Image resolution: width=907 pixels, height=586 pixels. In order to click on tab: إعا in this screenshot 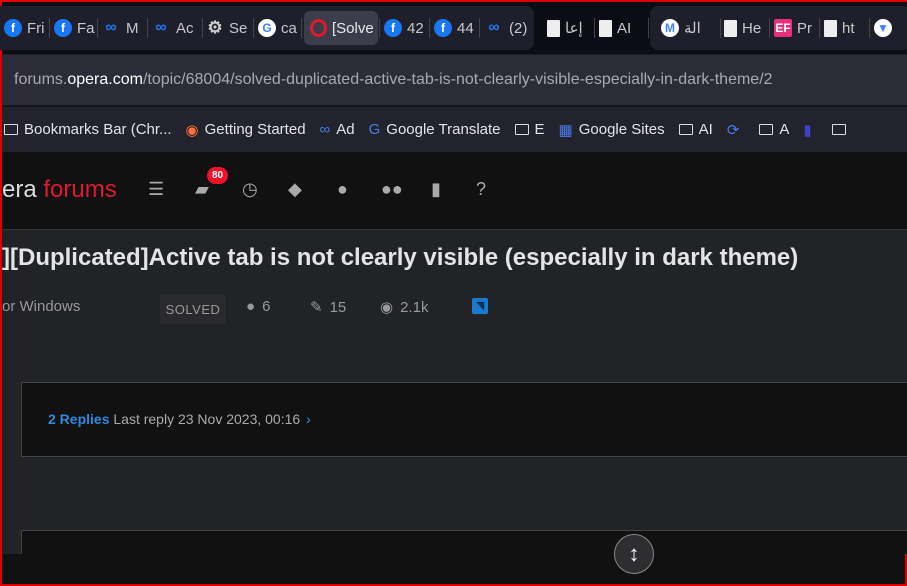, I will do `click(569, 28)`.